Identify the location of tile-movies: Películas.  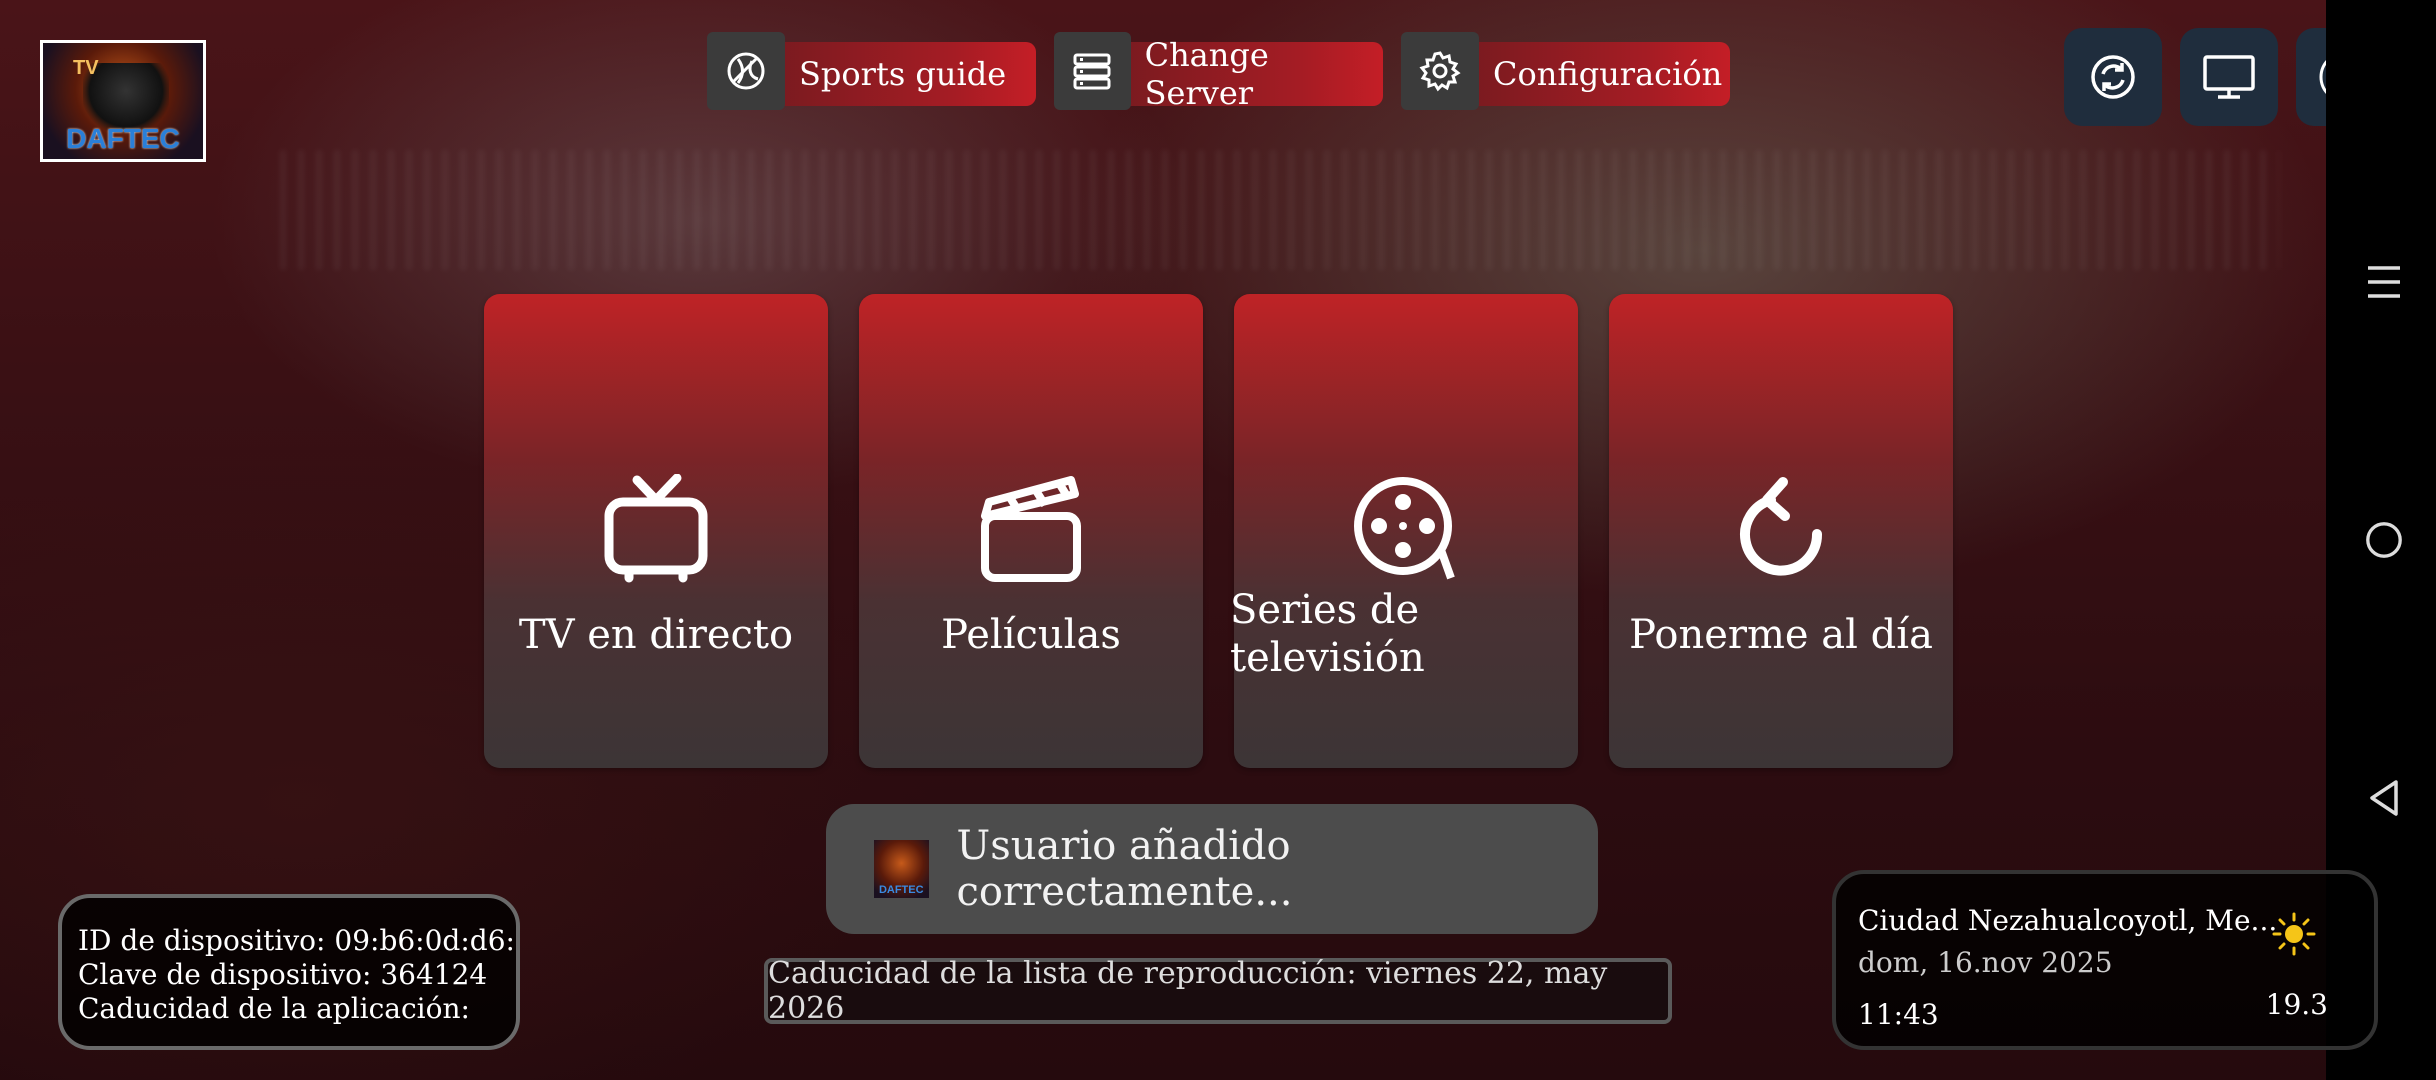
(1031, 531).